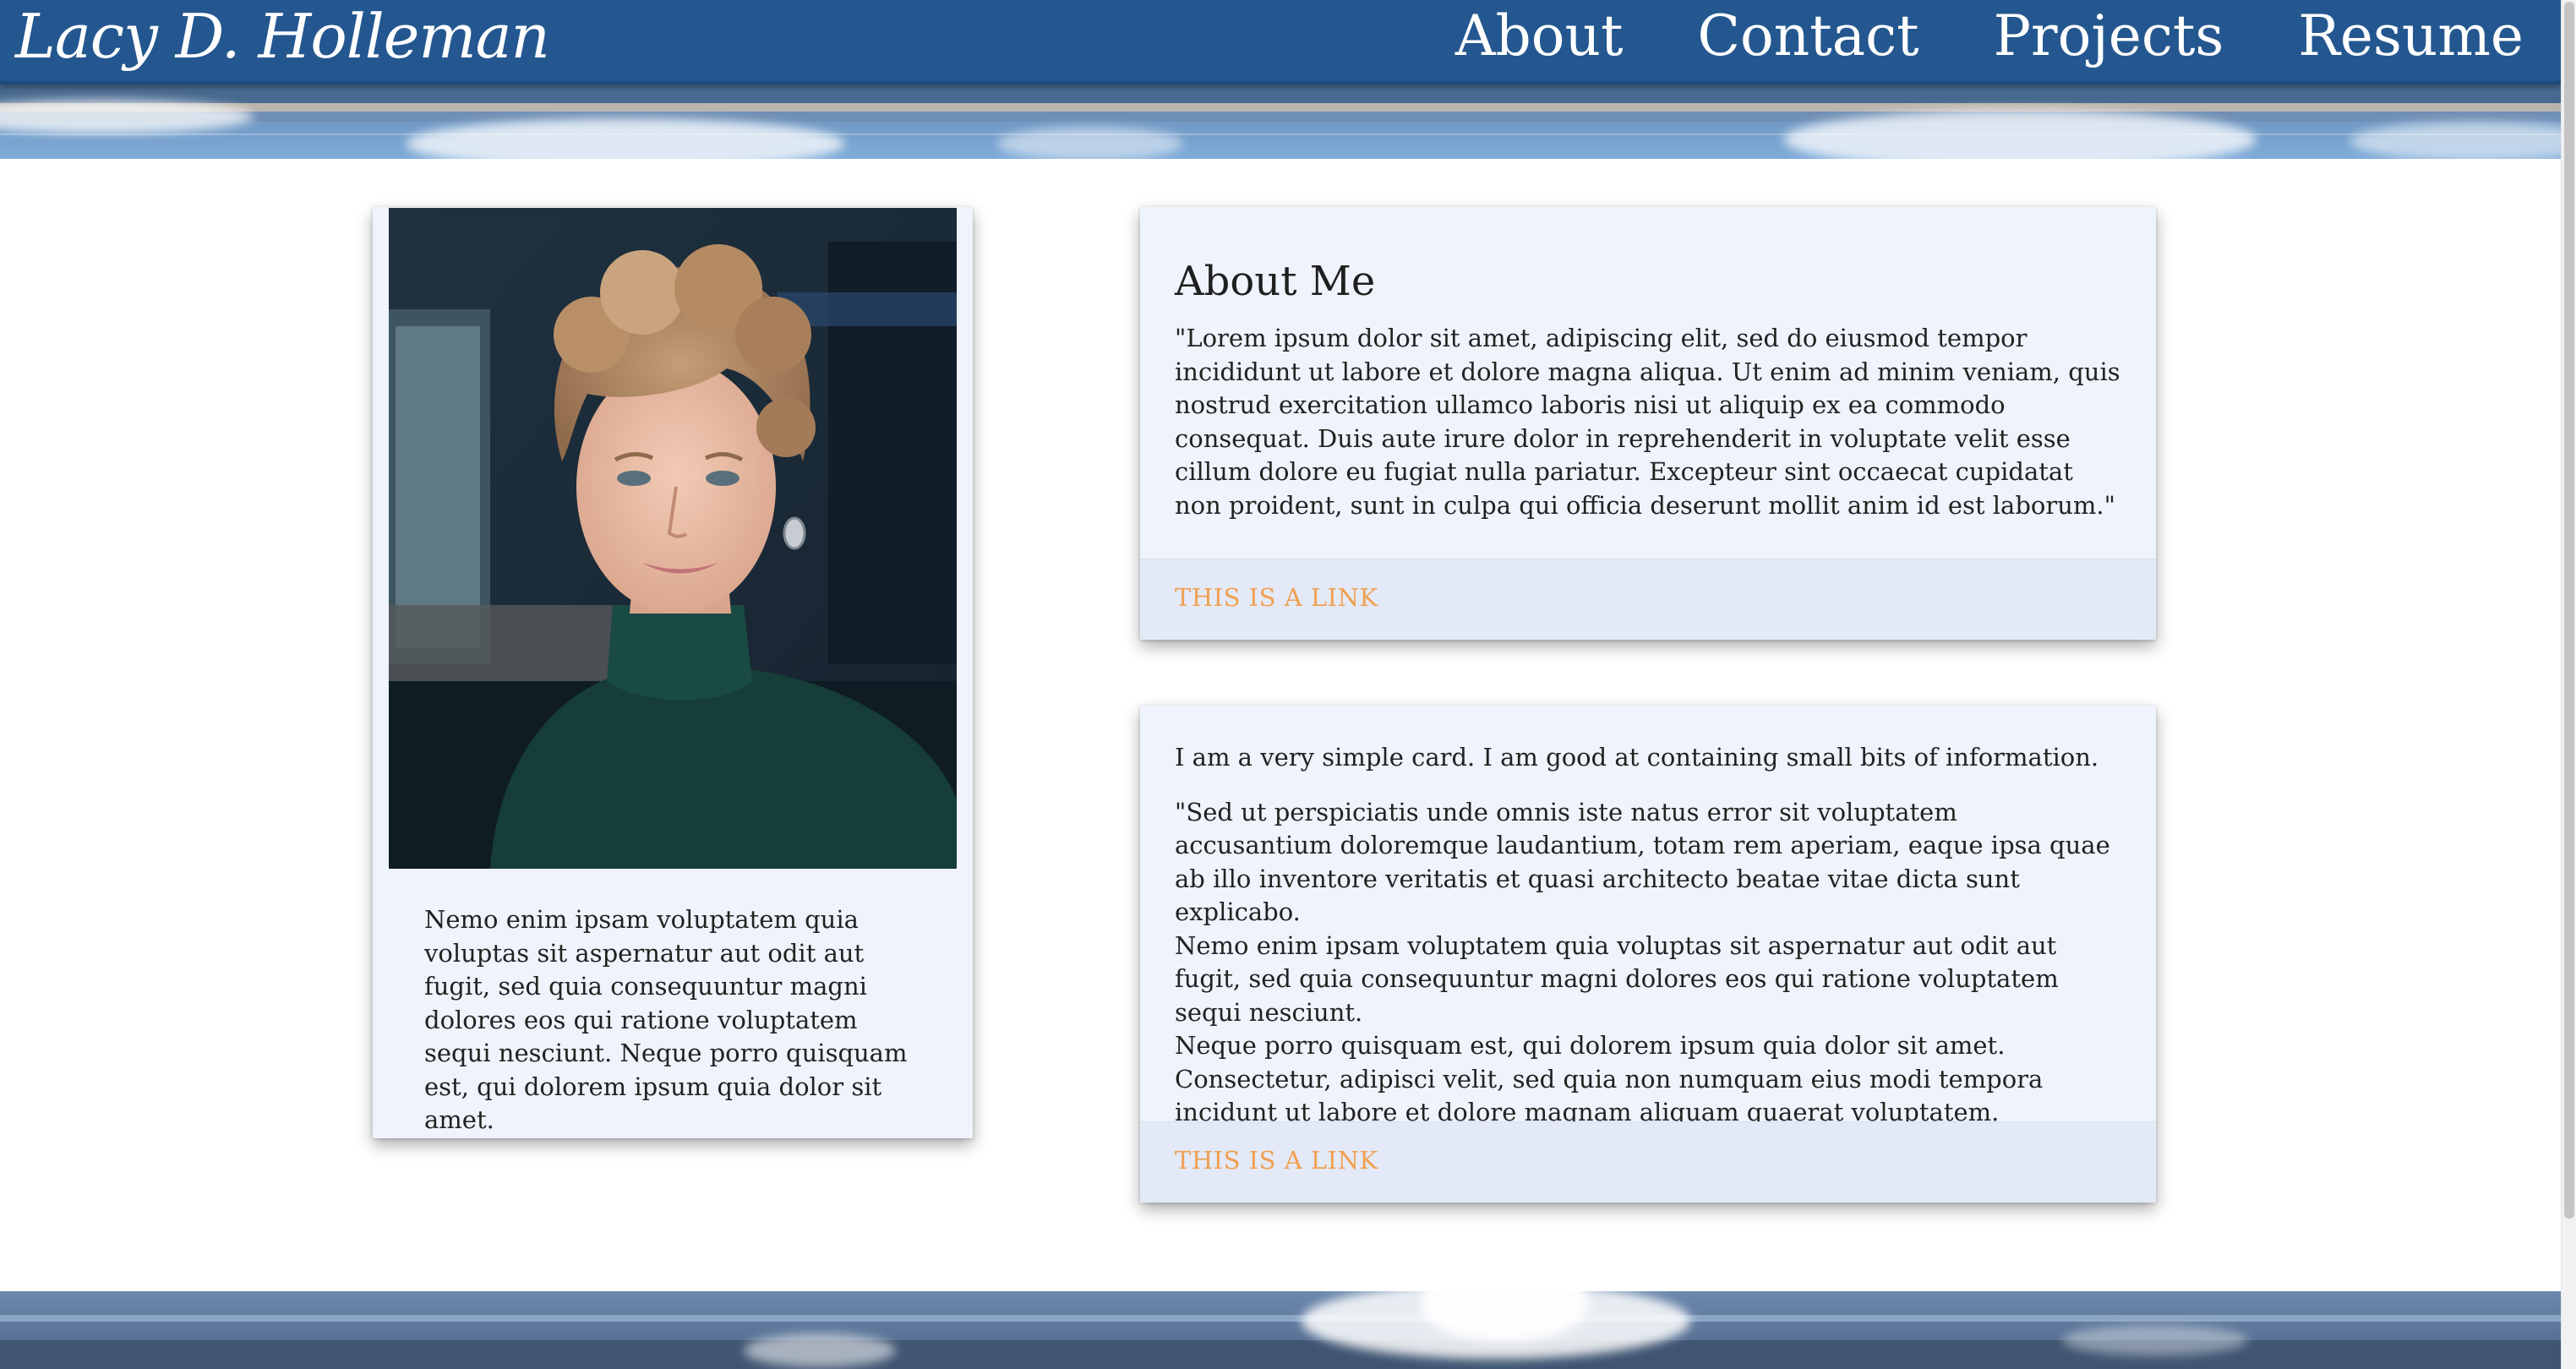 The height and width of the screenshot is (1369, 2576). What do you see at coordinates (282, 38) in the screenshot?
I see `site-name: Lacy D. Holleman` at bounding box center [282, 38].